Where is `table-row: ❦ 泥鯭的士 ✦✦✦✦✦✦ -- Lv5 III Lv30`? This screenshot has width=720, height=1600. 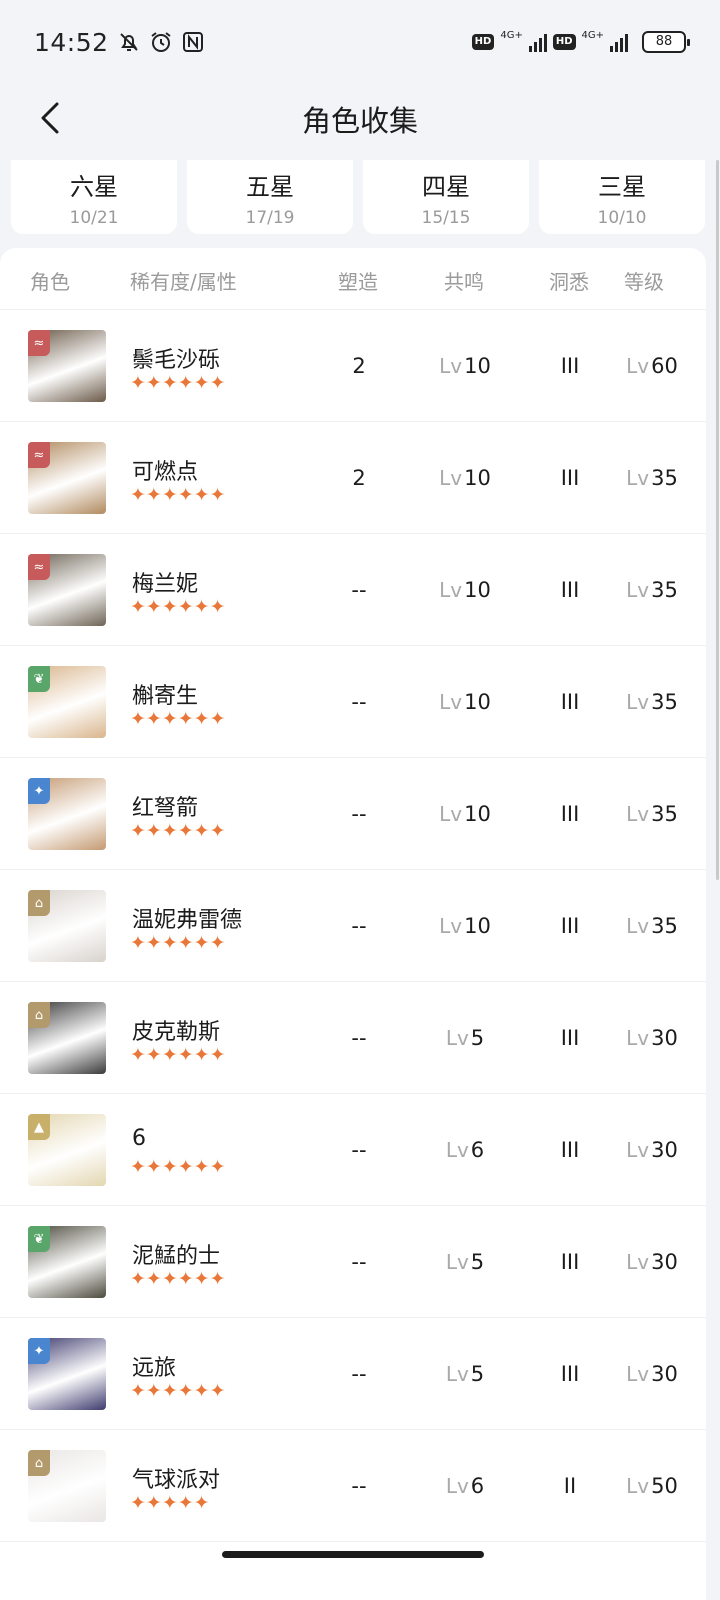 table-row: ❦ 泥鯭的士 ✦✦✦✦✦✦ -- Lv5 III Lv30 is located at coordinates (353, 1262).